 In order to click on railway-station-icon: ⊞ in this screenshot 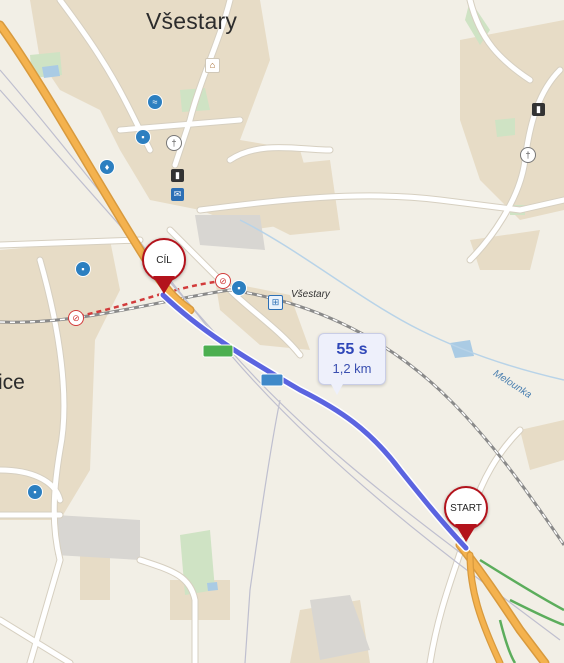, I will do `click(275, 302)`.